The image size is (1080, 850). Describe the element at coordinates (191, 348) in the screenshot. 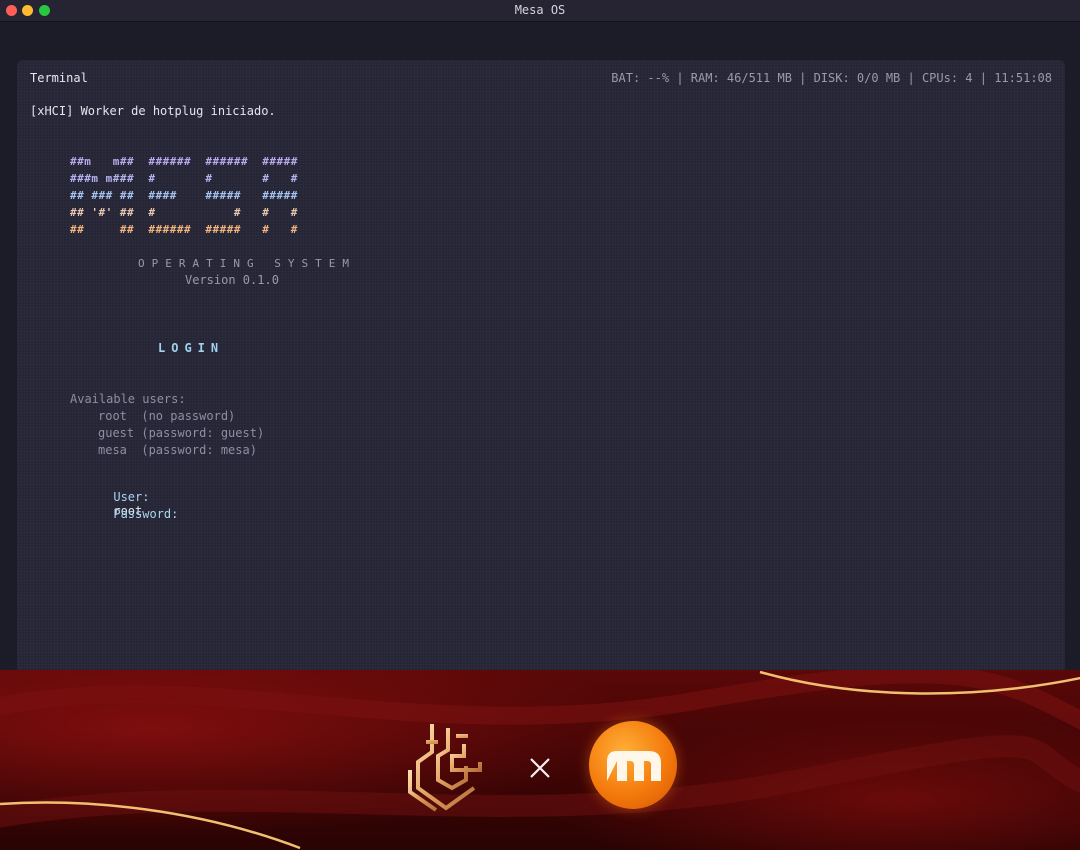

I see `login-heading: LOGIN` at that location.